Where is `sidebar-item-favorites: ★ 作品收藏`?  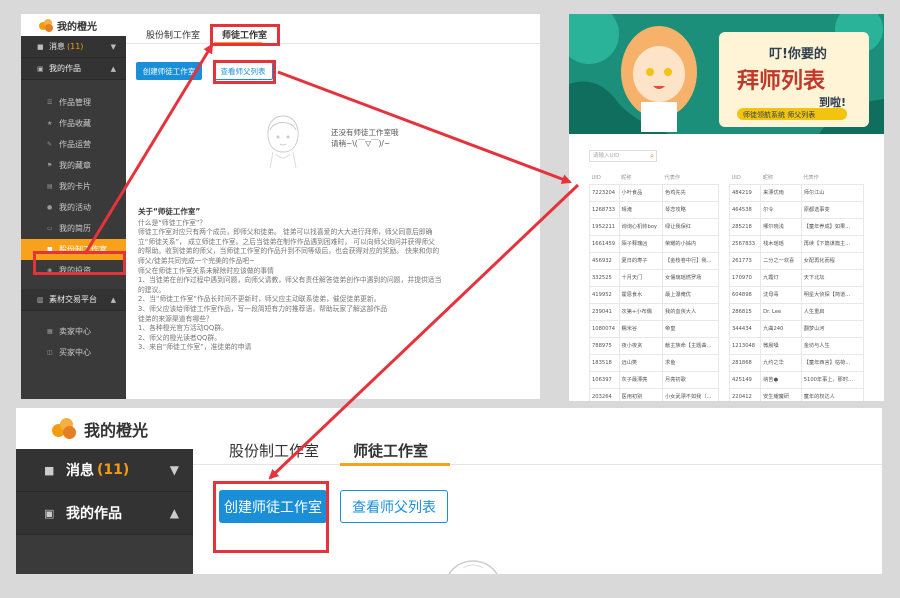
sidebar-item-favorites: ★ 作品收藏 is located at coordinates (73, 123).